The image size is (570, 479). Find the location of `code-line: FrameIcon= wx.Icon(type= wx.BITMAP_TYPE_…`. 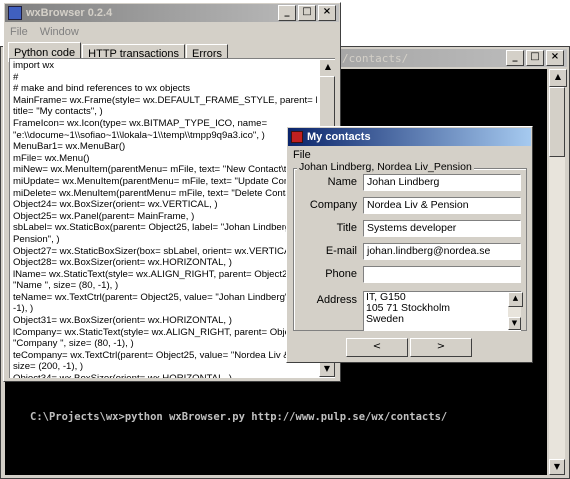

code-line: FrameIcon= wx.Icon(type= wx.BITMAP_TYPE_… is located at coordinates (140, 123).